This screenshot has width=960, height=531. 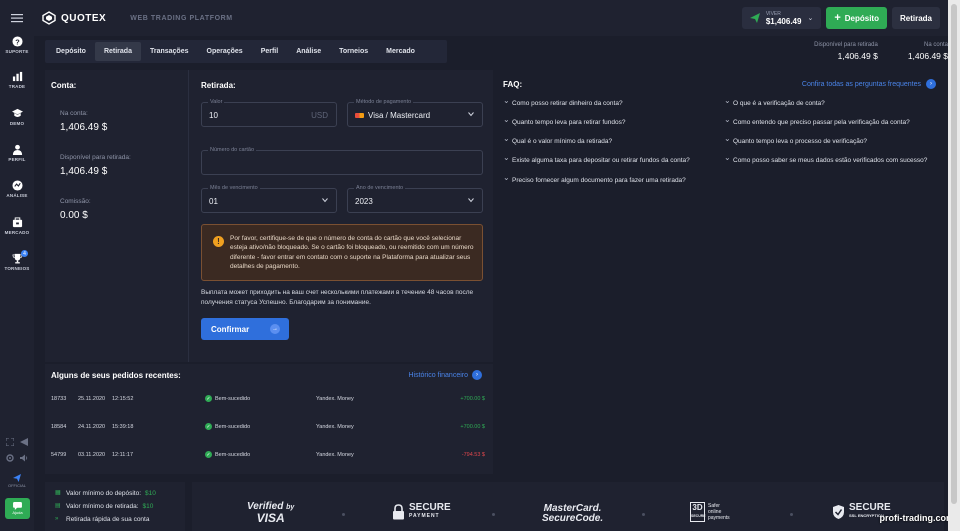 I want to click on available-value: 1,406.49 $, so click(x=84, y=171).